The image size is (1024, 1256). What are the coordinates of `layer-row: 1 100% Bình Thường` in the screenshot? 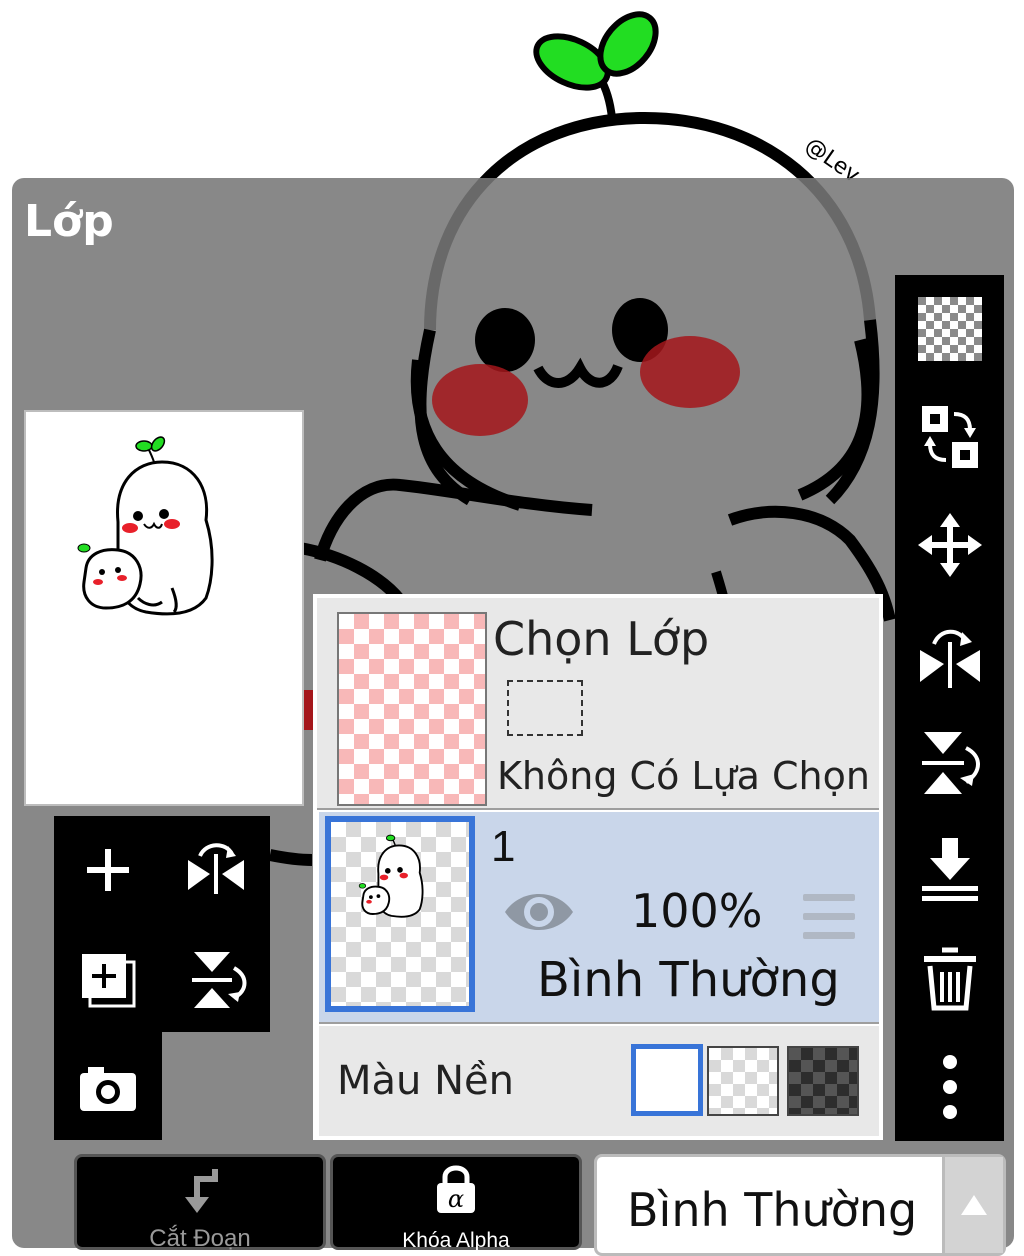 It's located at (599, 918).